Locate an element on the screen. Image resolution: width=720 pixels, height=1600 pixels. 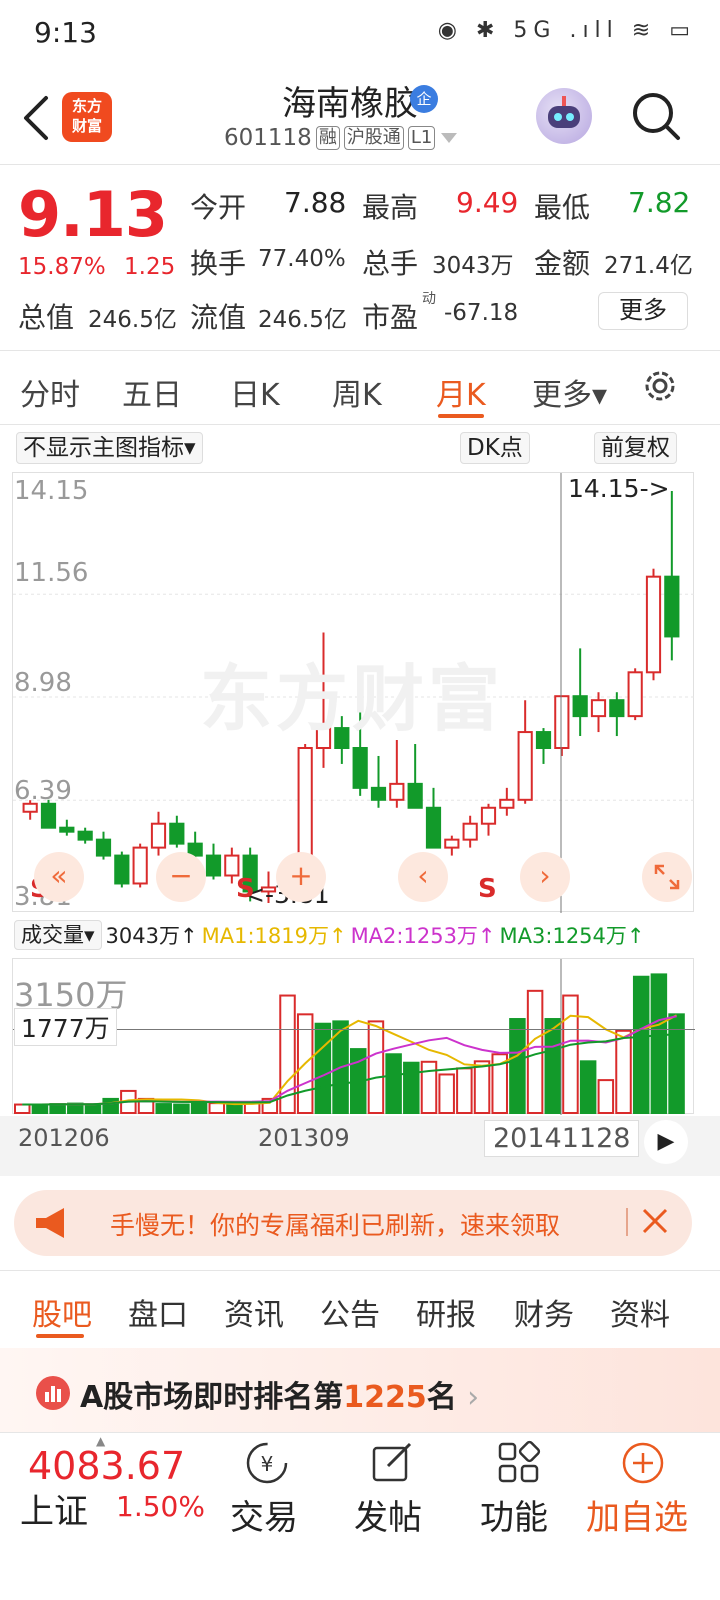
subtab-announcements: 公告 is located at coordinates (350, 1312).